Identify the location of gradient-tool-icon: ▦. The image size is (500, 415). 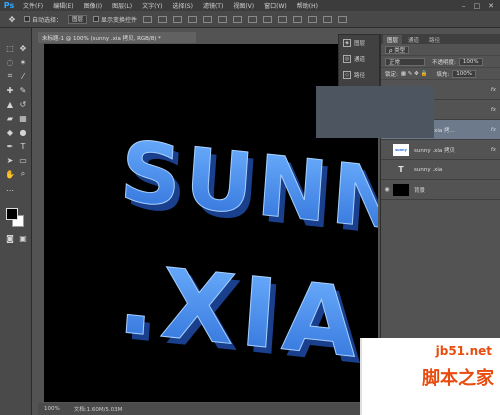
(23, 118).